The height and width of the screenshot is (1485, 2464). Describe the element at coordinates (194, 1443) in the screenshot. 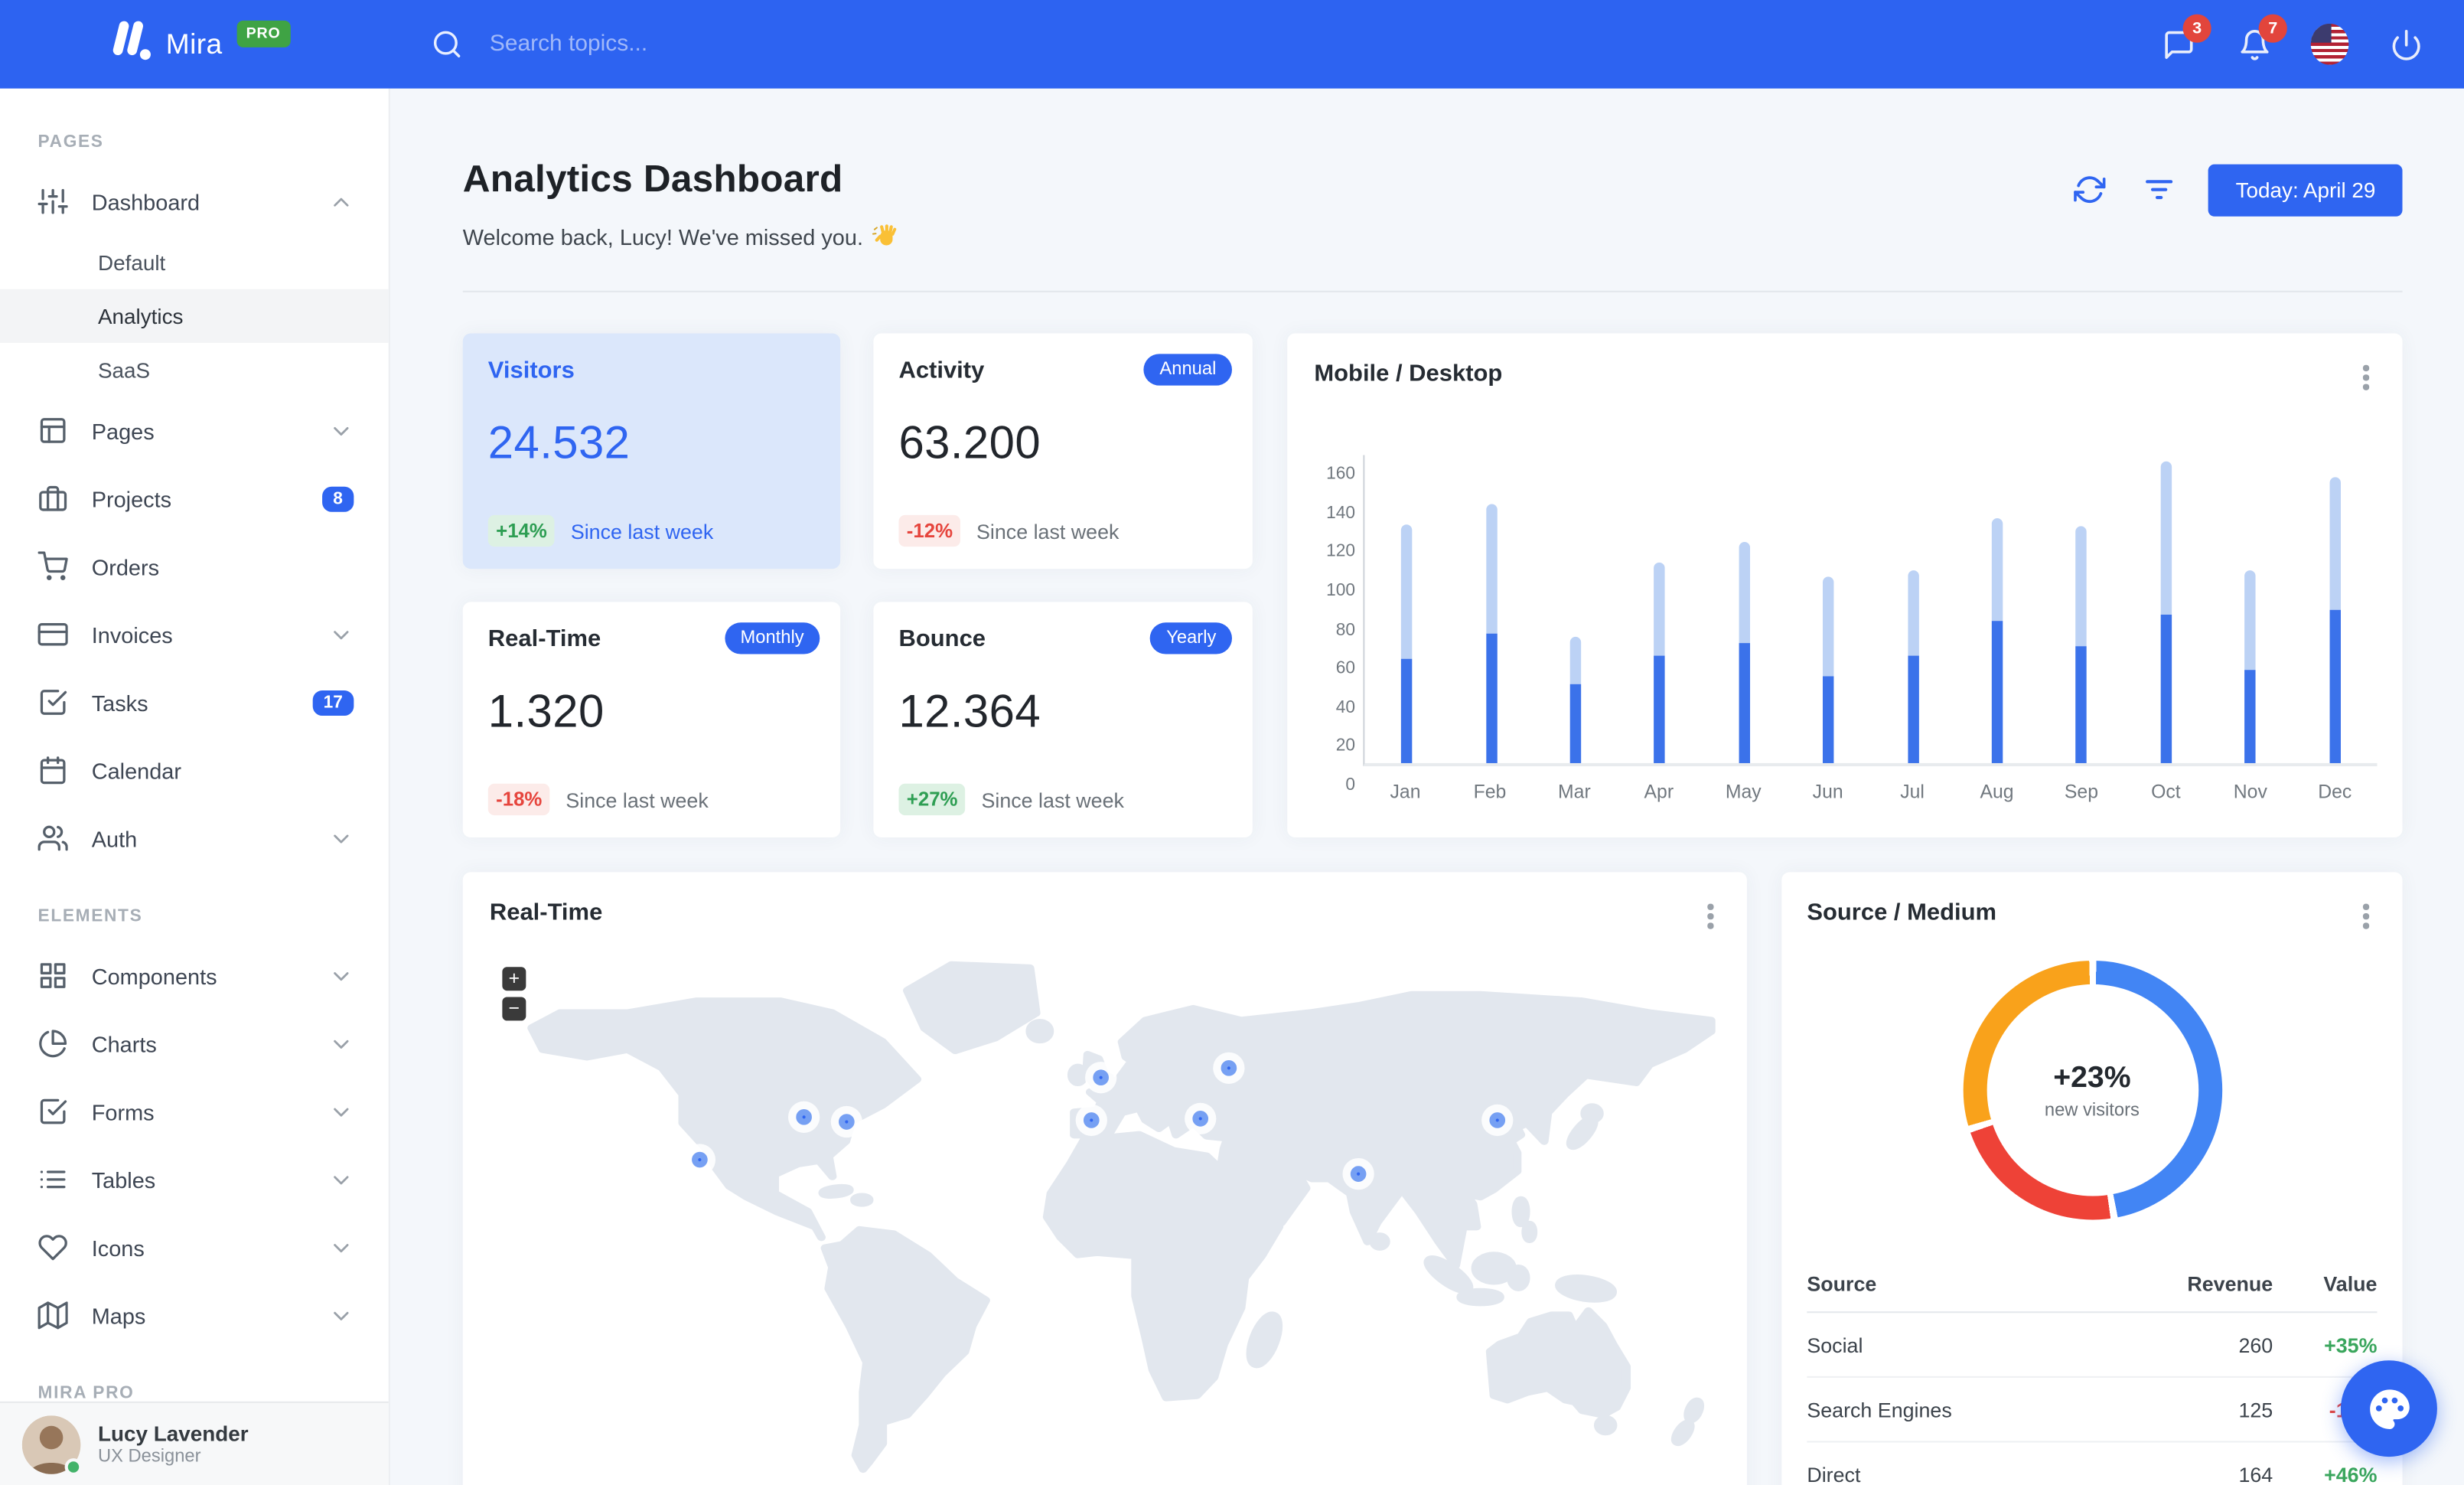

I see `user-profile: Lucy Lavender UX Designer` at that location.